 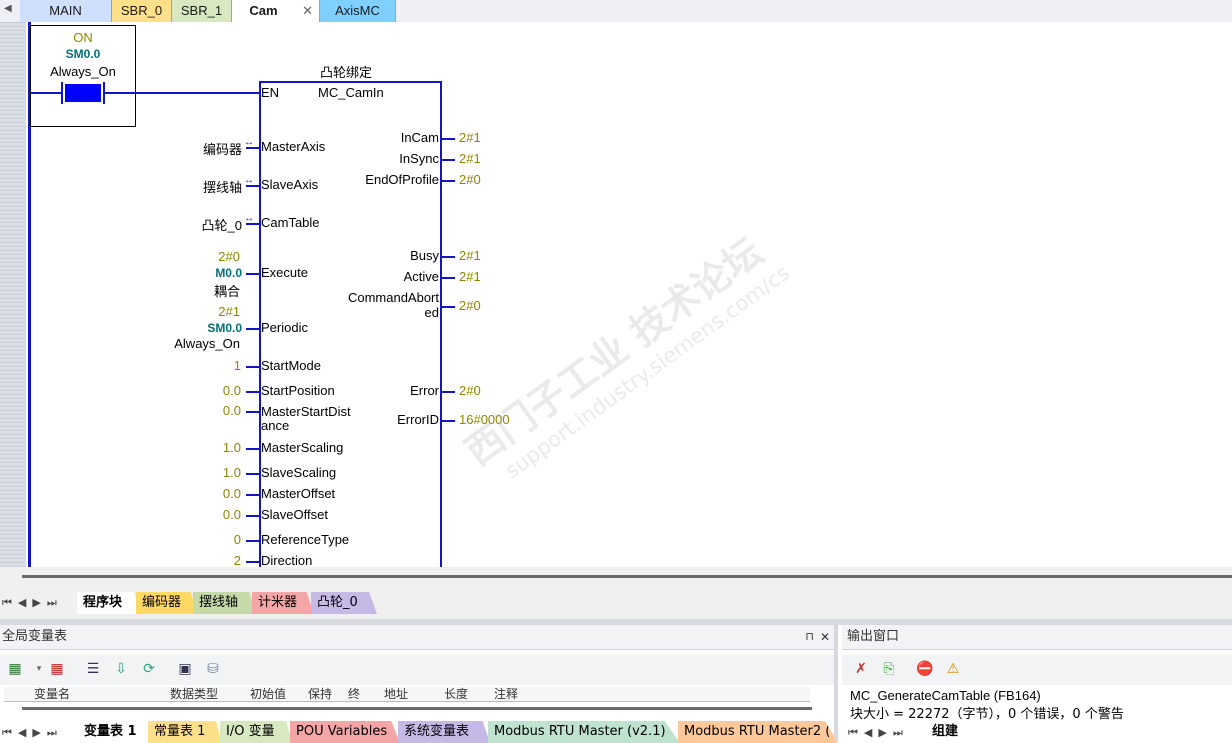 What do you see at coordinates (878, 733) in the screenshot?
I see `output-tab-nav-buttons: ⏮◀▶⏭` at bounding box center [878, 733].